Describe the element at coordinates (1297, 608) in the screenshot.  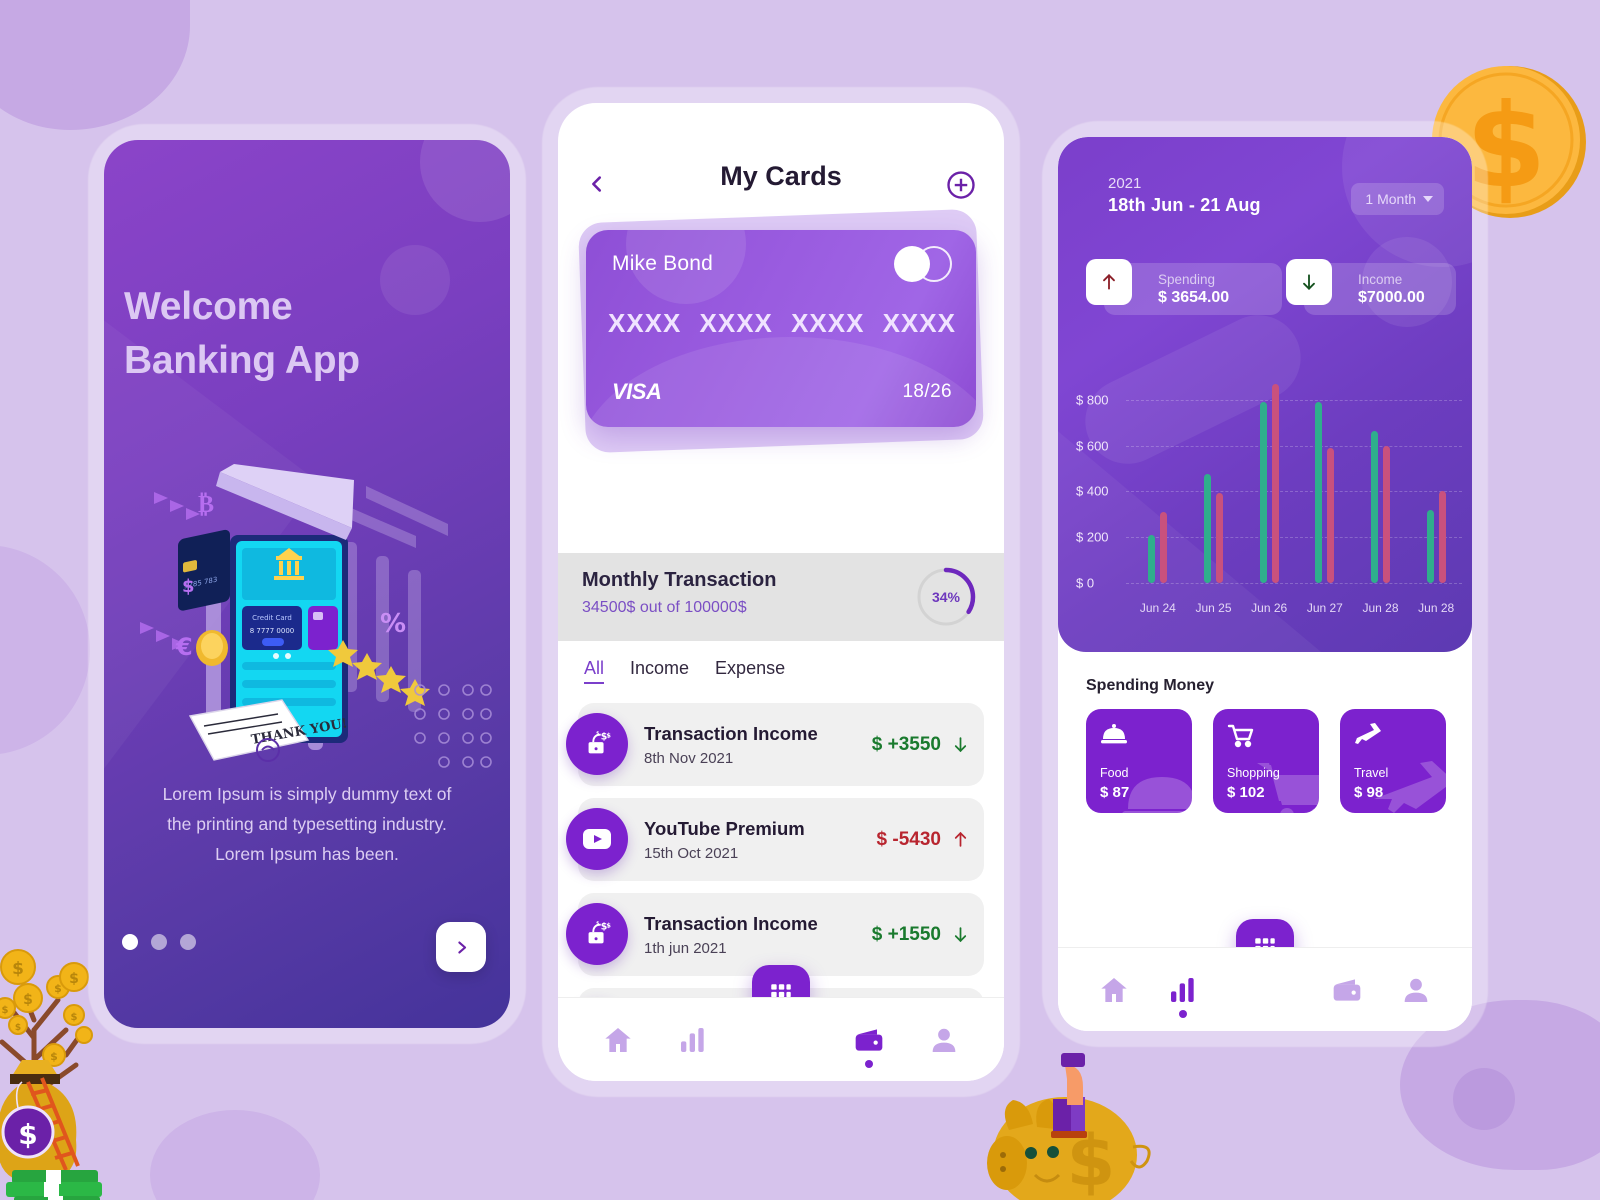
I see `chart-x-axis-labels: Jun 24 Jun 25 Jun 26 Jun 27 Jun 28 Jun 28` at that location.